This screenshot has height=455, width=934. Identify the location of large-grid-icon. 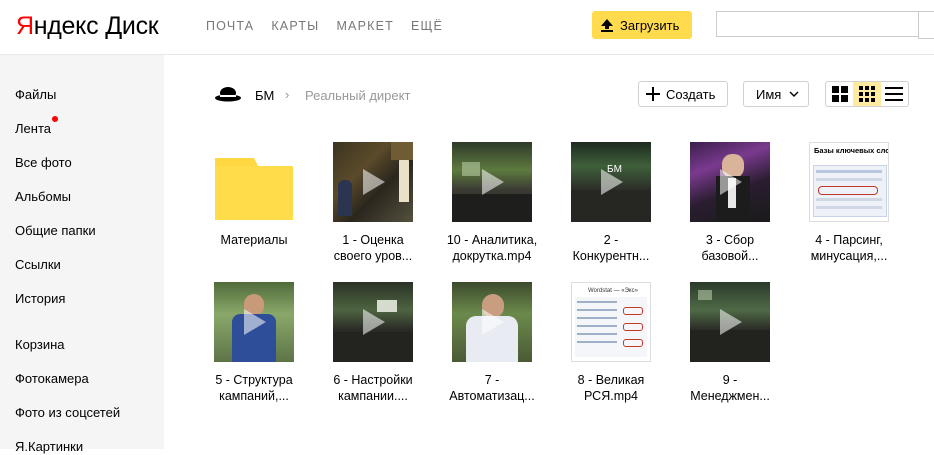
(839, 94).